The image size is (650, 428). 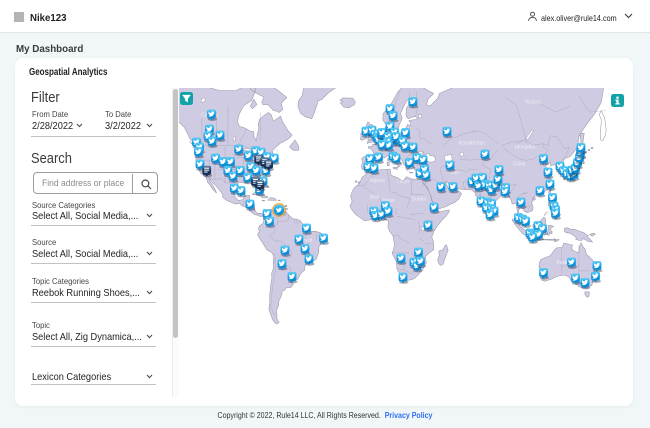 I want to click on svg-text: Mongolia, so click(x=525, y=148).